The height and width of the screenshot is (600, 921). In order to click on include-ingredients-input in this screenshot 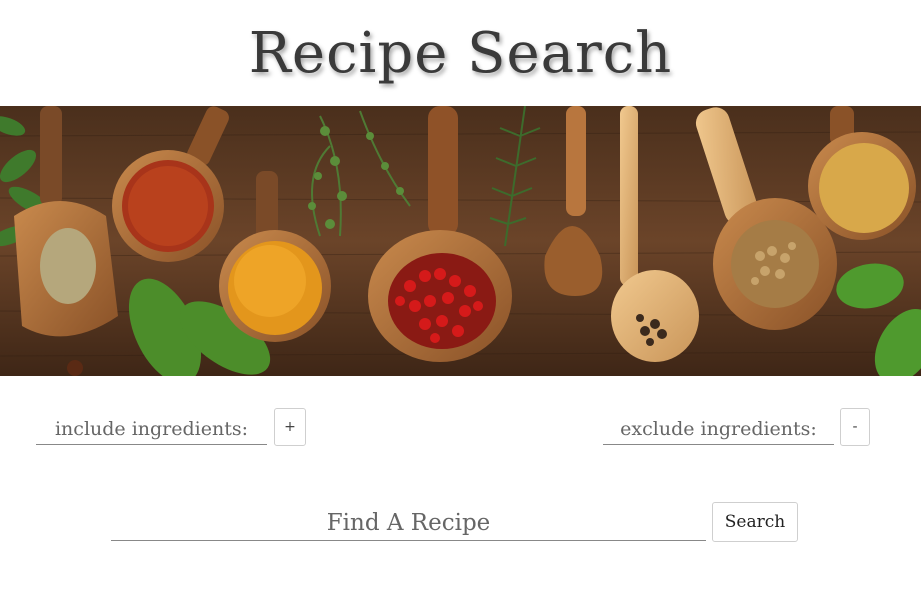, I will do `click(151, 429)`.